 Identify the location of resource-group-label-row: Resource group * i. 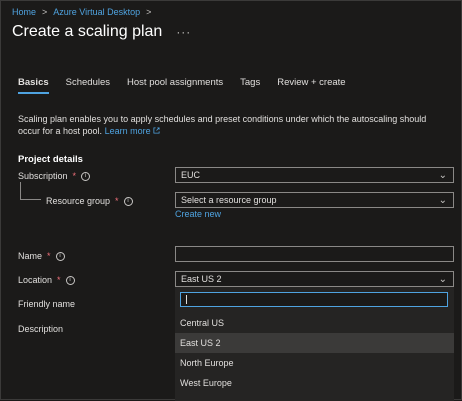
(89, 201).